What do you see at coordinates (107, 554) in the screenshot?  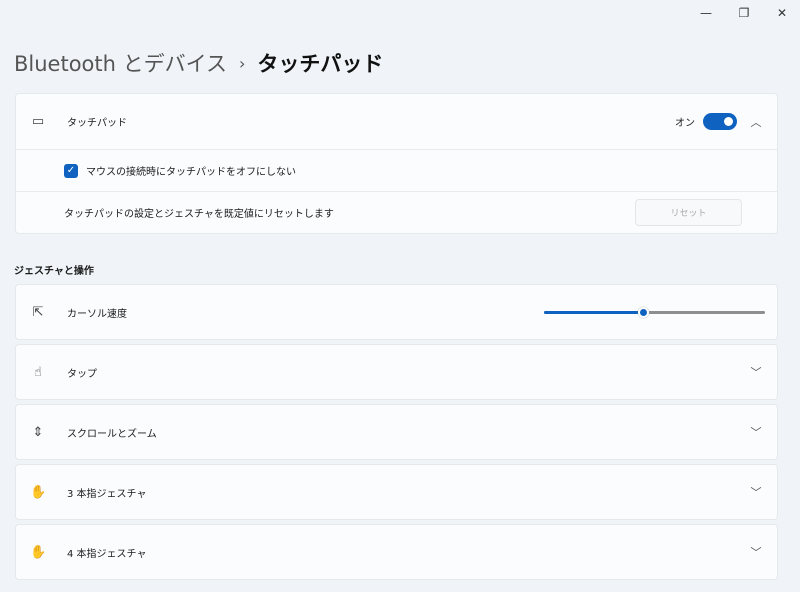 I see `four-finger-label: 4 本指ジェスチャ` at bounding box center [107, 554].